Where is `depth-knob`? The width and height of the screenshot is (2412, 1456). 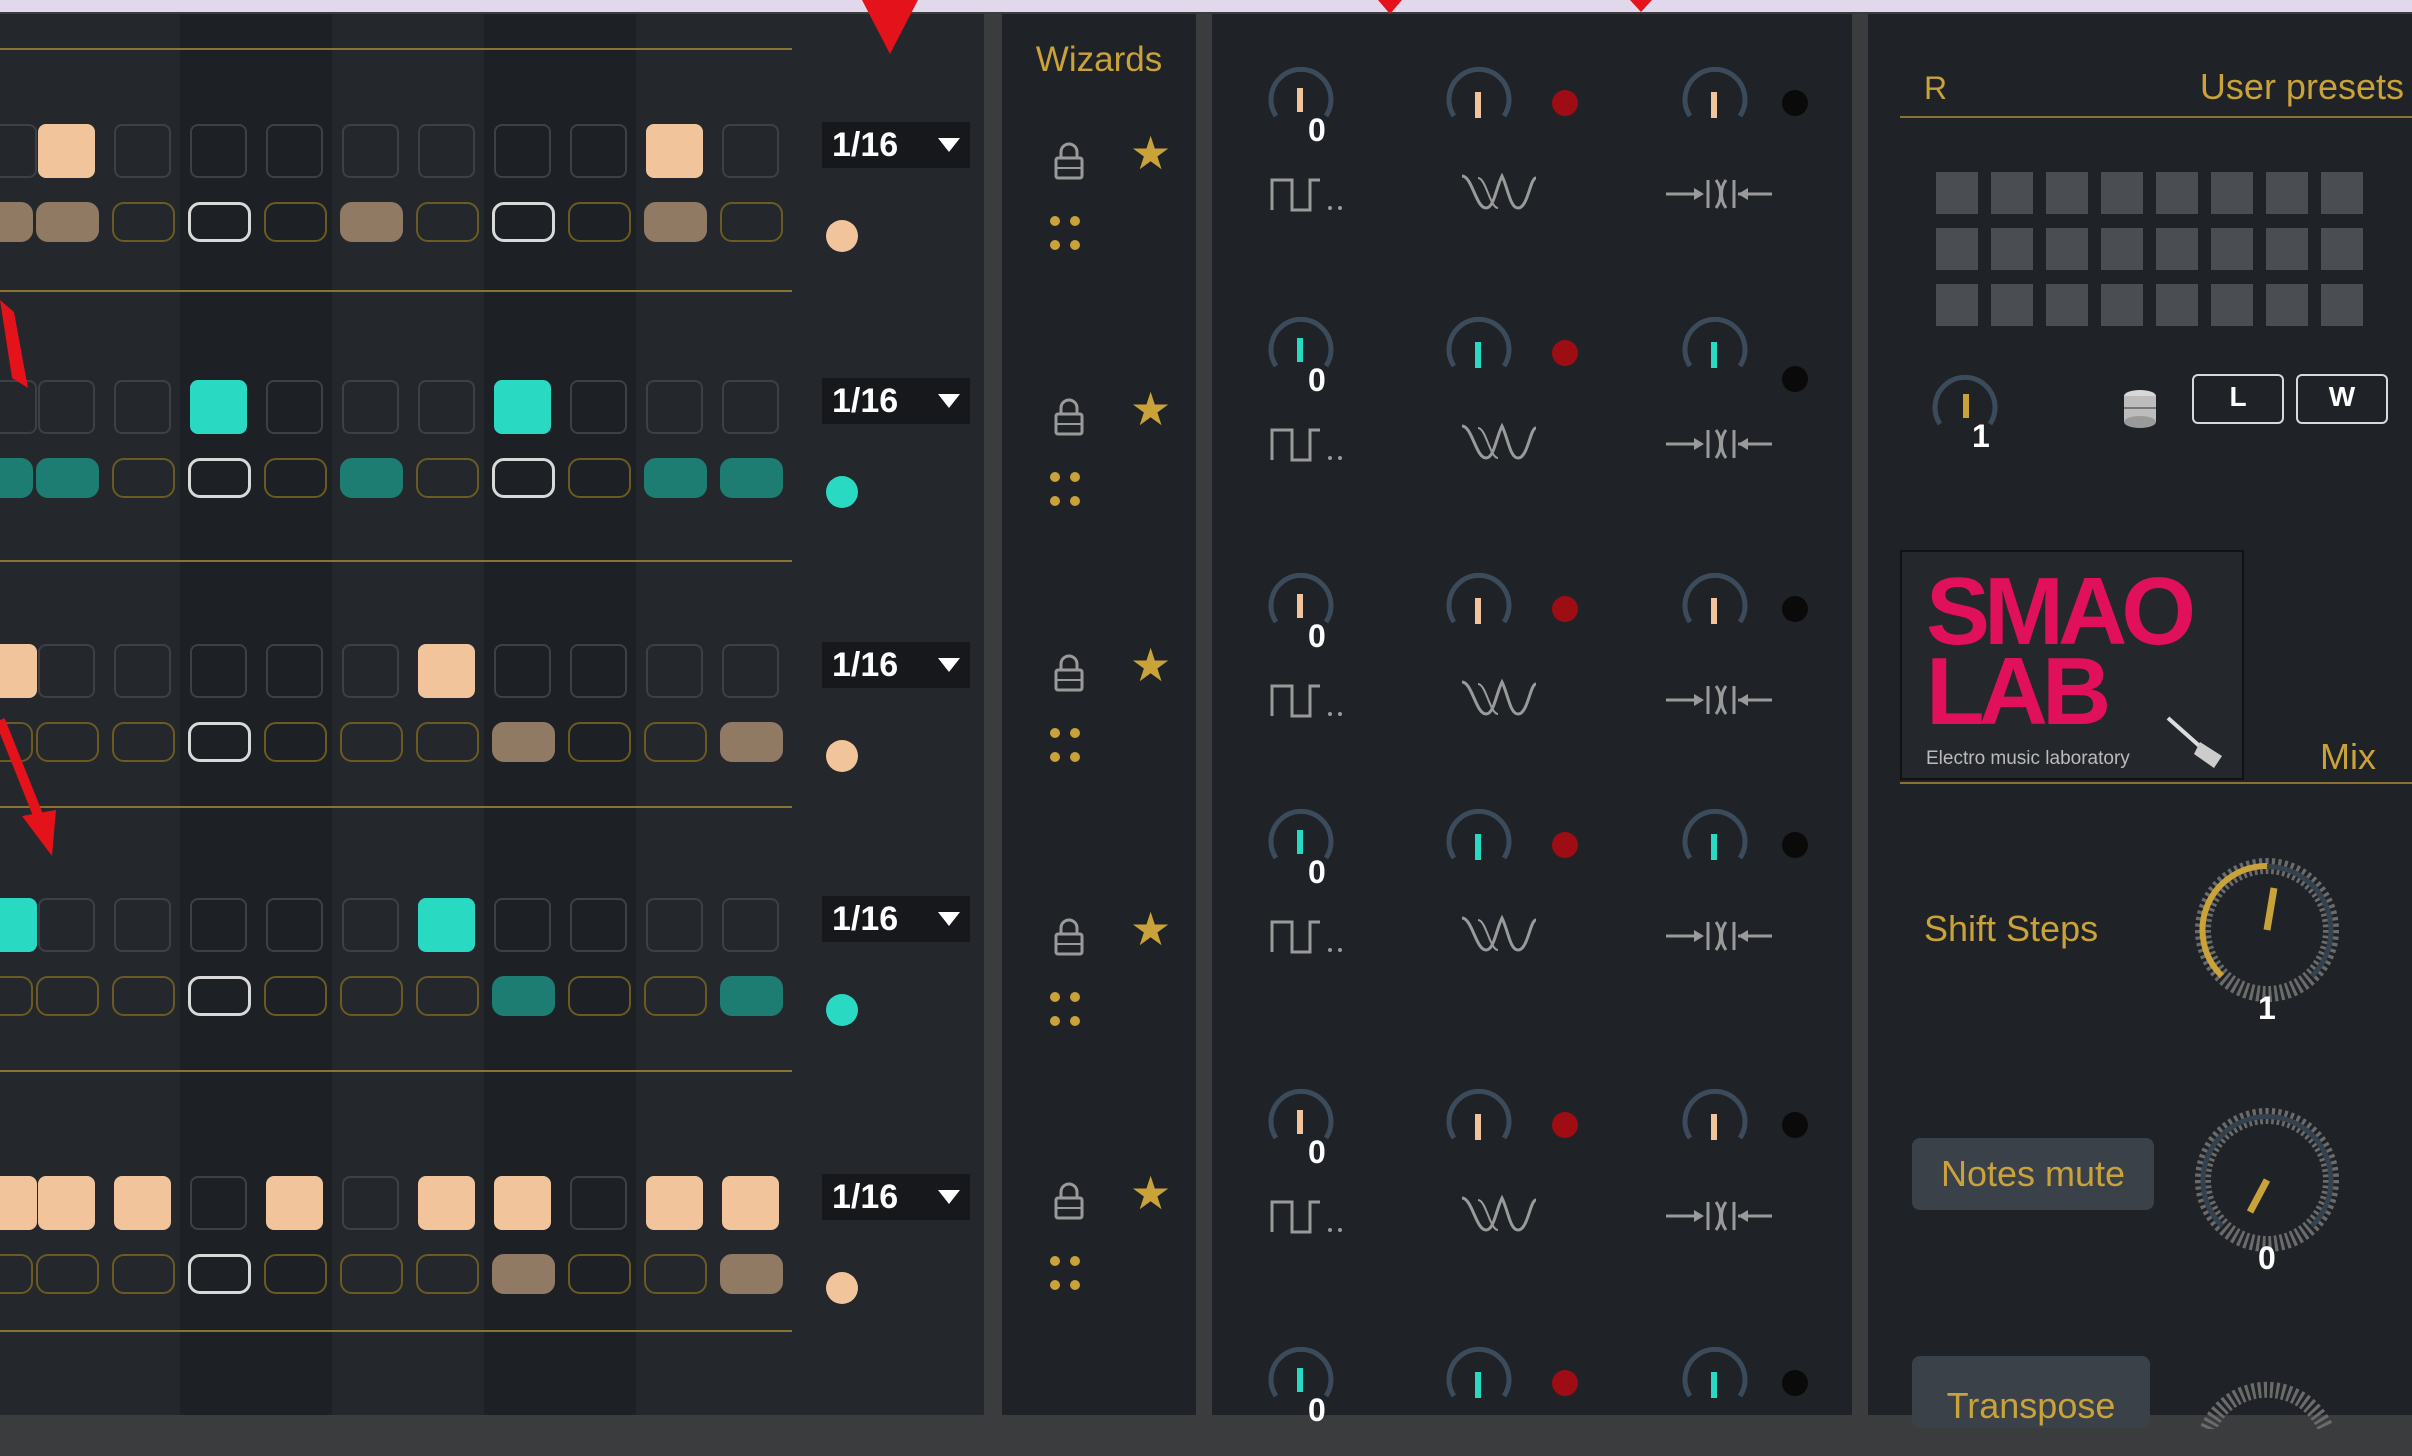
depth-knob is located at coordinates (1715, 351).